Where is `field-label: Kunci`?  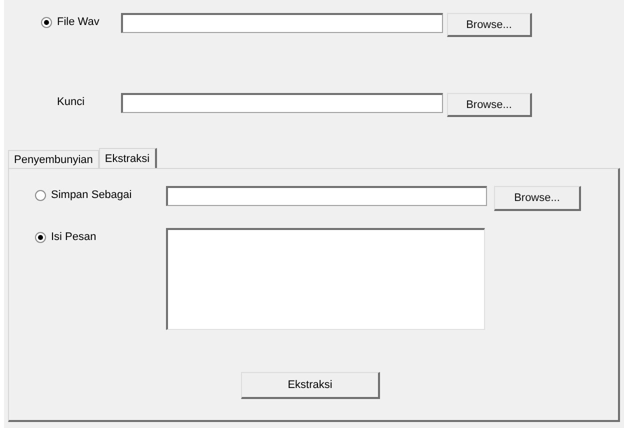
field-label: Kunci is located at coordinates (71, 102).